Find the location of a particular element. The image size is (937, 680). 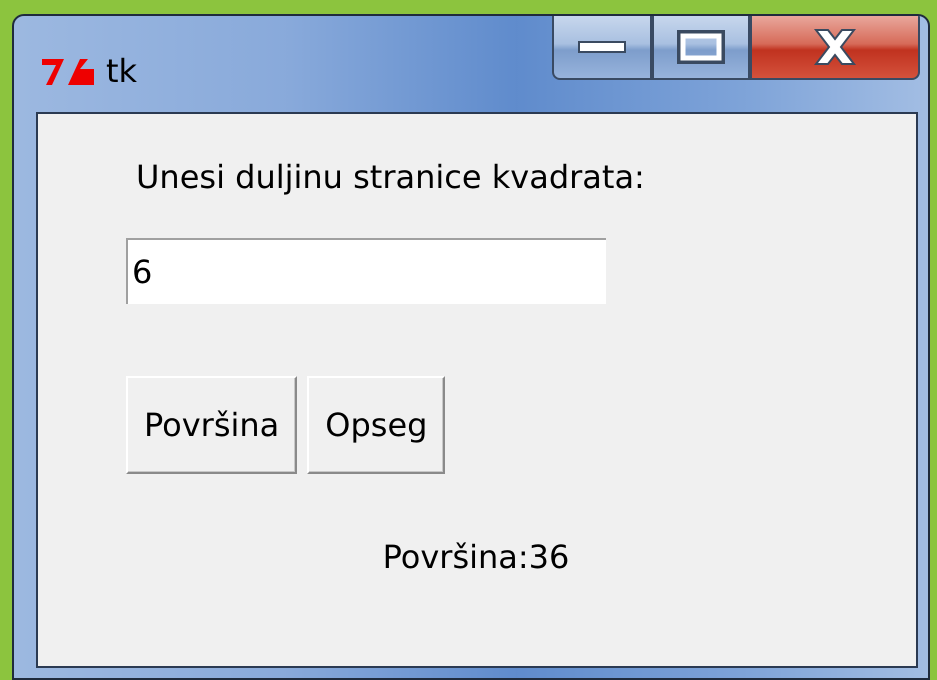

input-field: 6 is located at coordinates (366, 271).